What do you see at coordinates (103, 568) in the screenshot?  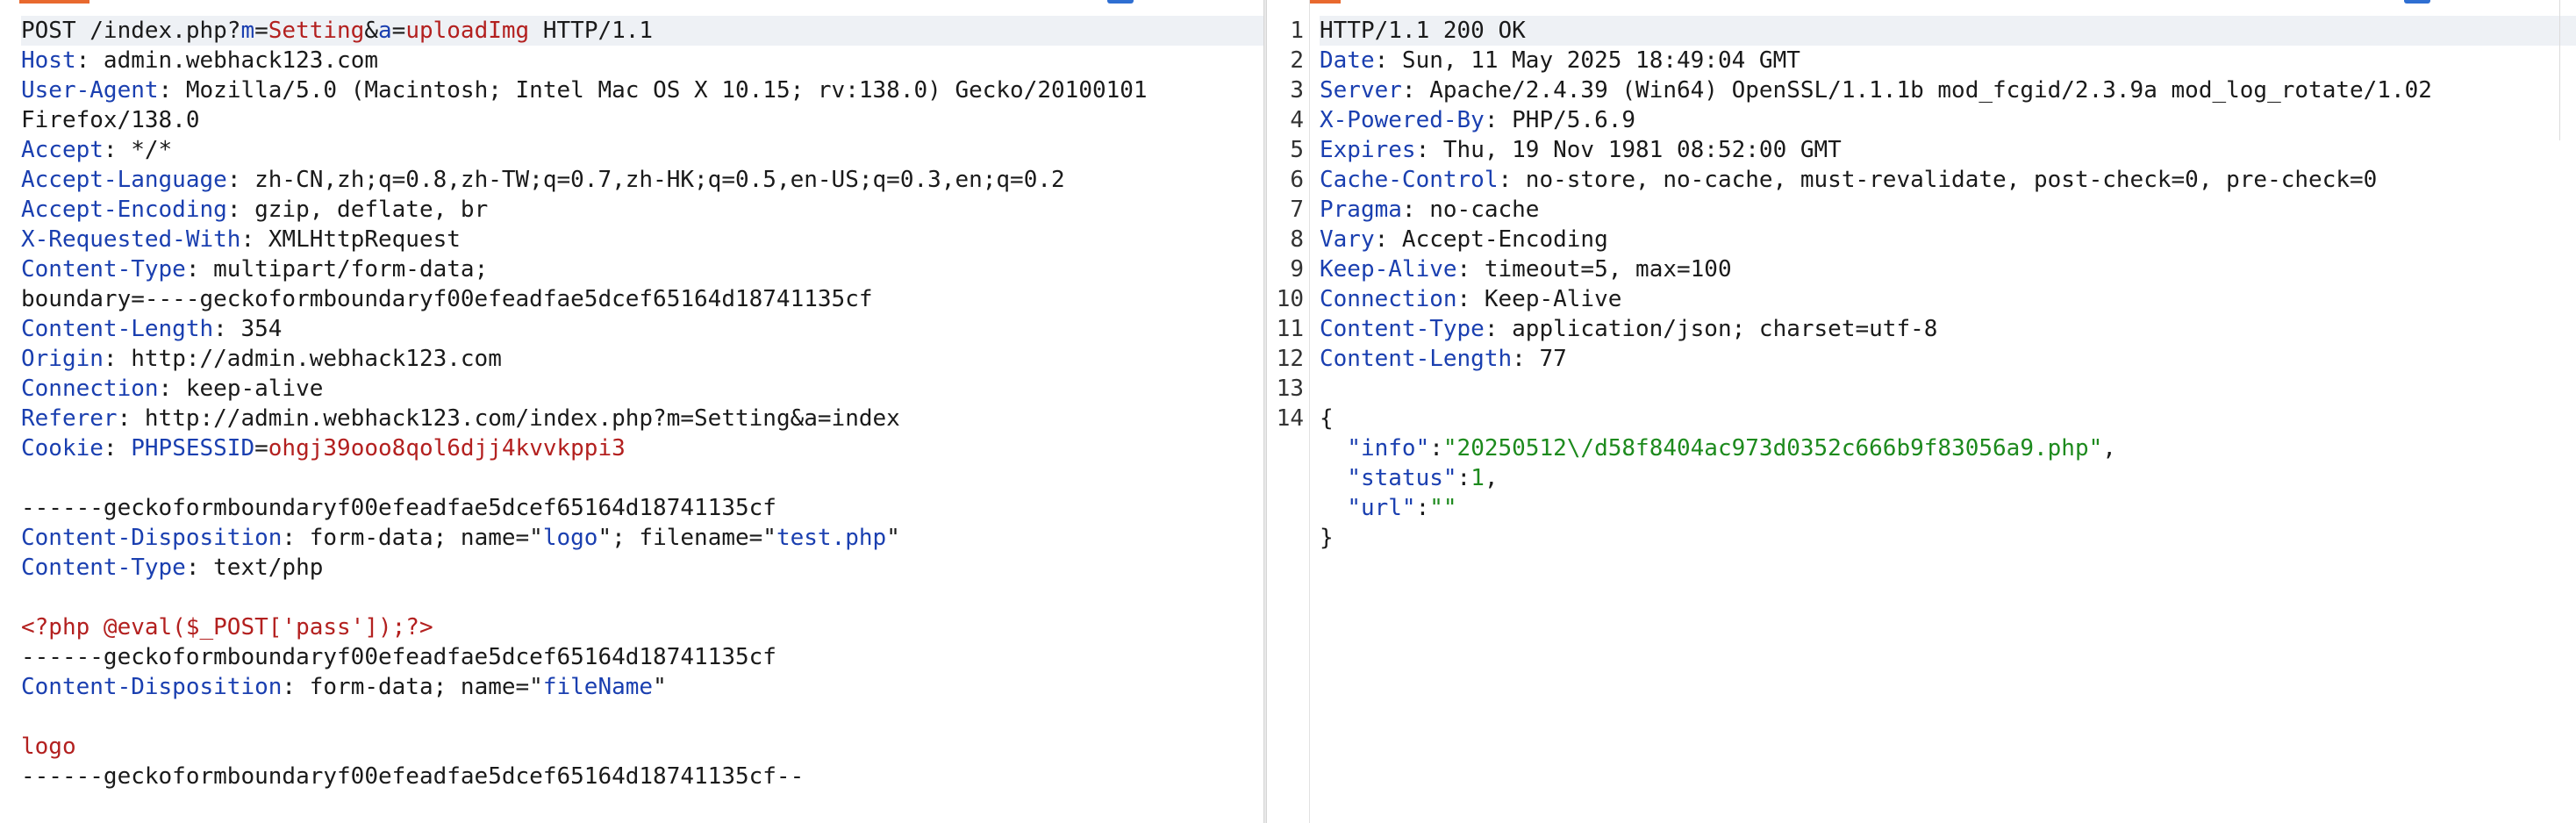 I see `request-token: Content-Type` at bounding box center [103, 568].